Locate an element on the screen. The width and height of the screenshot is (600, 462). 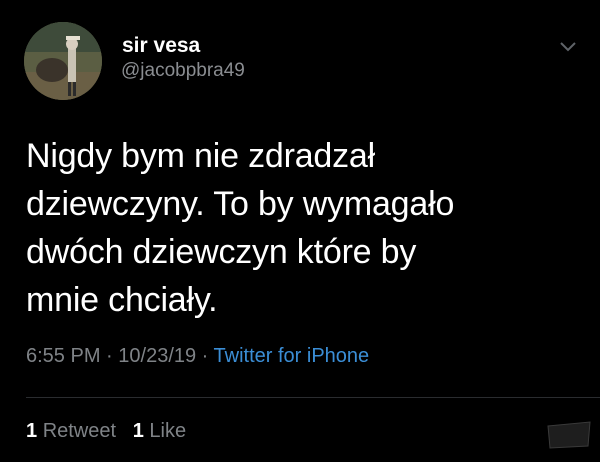
tweet-date: 10/23/19 is located at coordinates (157, 356).